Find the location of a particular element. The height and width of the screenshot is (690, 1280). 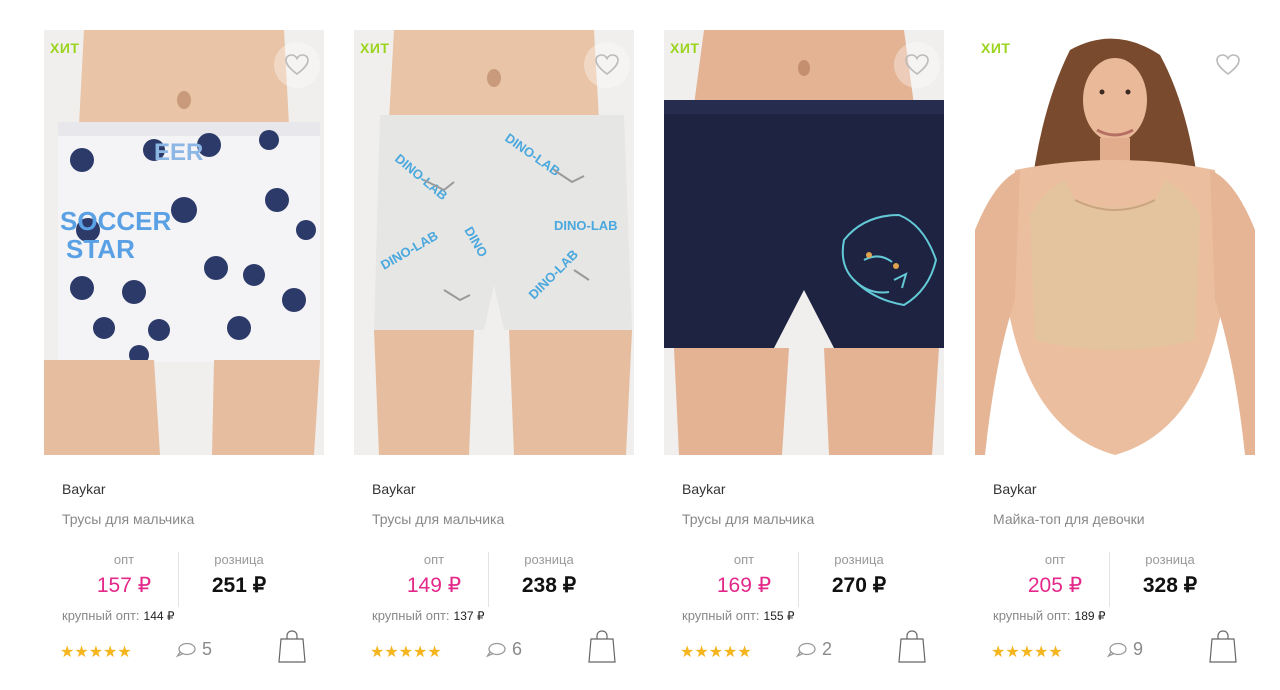

opt-price: 149 ₽ is located at coordinates (434, 585).